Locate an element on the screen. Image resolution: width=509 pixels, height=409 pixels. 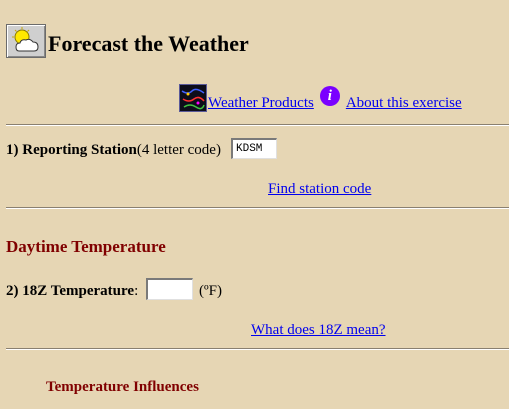
what-18z-link: What does 18Z mean? is located at coordinates (318, 330).